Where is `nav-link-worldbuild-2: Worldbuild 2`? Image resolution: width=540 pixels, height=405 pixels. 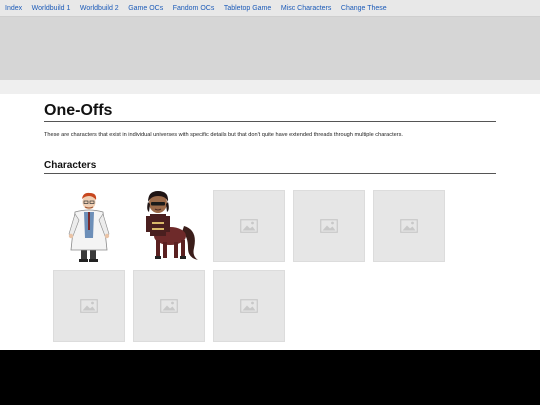 nav-link-worldbuild-2: Worldbuild 2 is located at coordinates (99, 8).